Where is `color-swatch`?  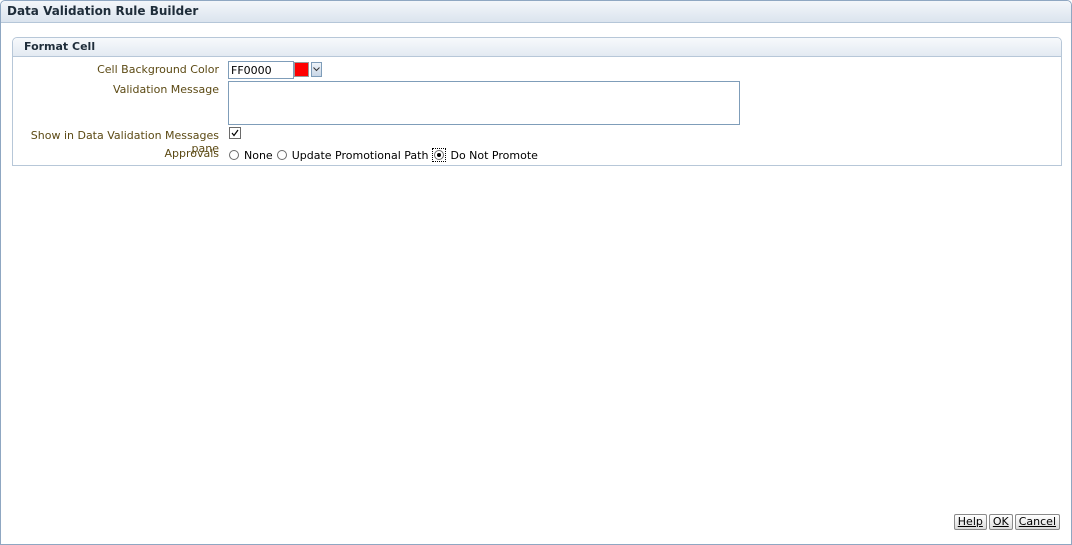 color-swatch is located at coordinates (301, 69).